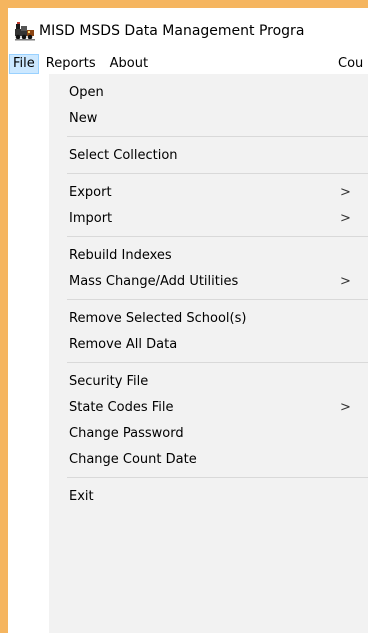 Image resolution: width=368 pixels, height=633 pixels. What do you see at coordinates (208, 192) in the screenshot?
I see `menu-item-export: Export >` at bounding box center [208, 192].